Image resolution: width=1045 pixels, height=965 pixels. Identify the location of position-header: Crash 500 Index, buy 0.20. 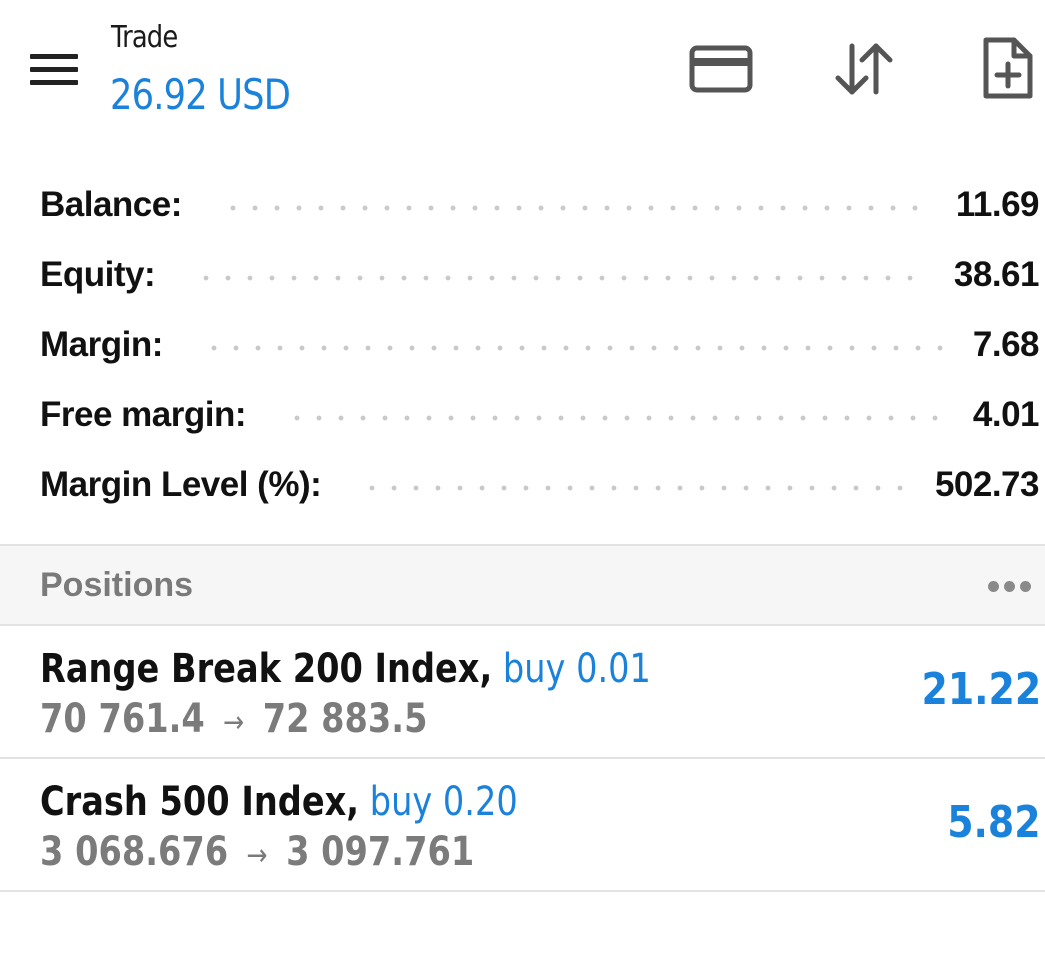
(279, 802).